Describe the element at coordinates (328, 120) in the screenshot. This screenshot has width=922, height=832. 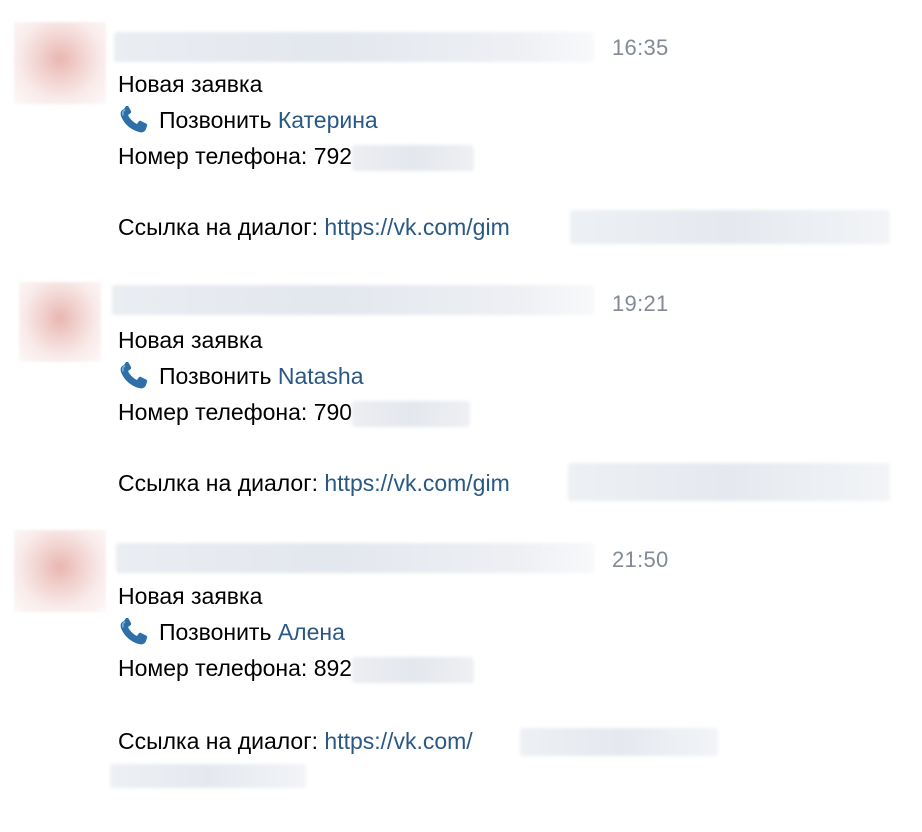
I see `contact-name-link: Катерина` at that location.